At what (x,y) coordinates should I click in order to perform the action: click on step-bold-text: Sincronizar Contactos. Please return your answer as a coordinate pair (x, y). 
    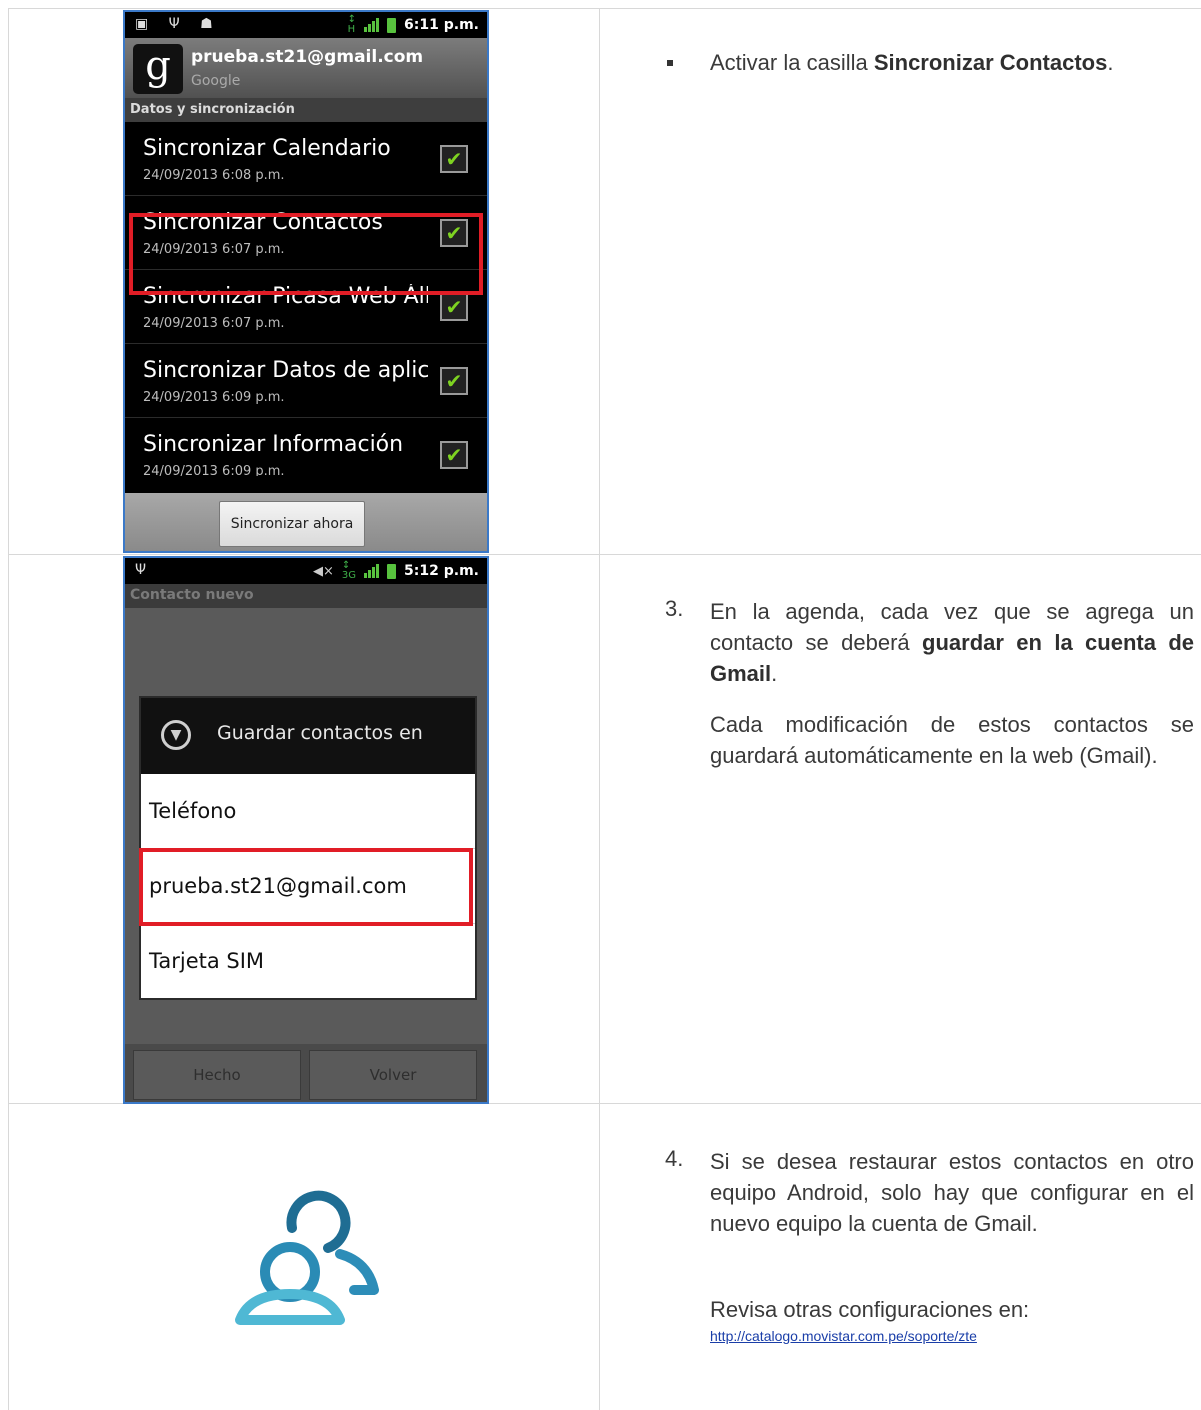
    Looking at the image, I should click on (990, 62).